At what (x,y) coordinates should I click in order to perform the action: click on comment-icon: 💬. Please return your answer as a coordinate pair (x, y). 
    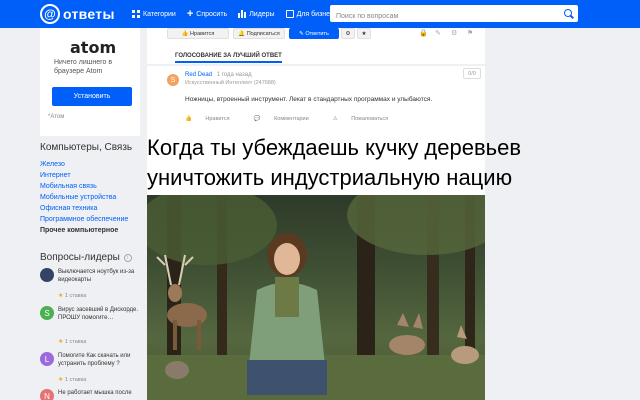
    Looking at the image, I should click on (257, 119).